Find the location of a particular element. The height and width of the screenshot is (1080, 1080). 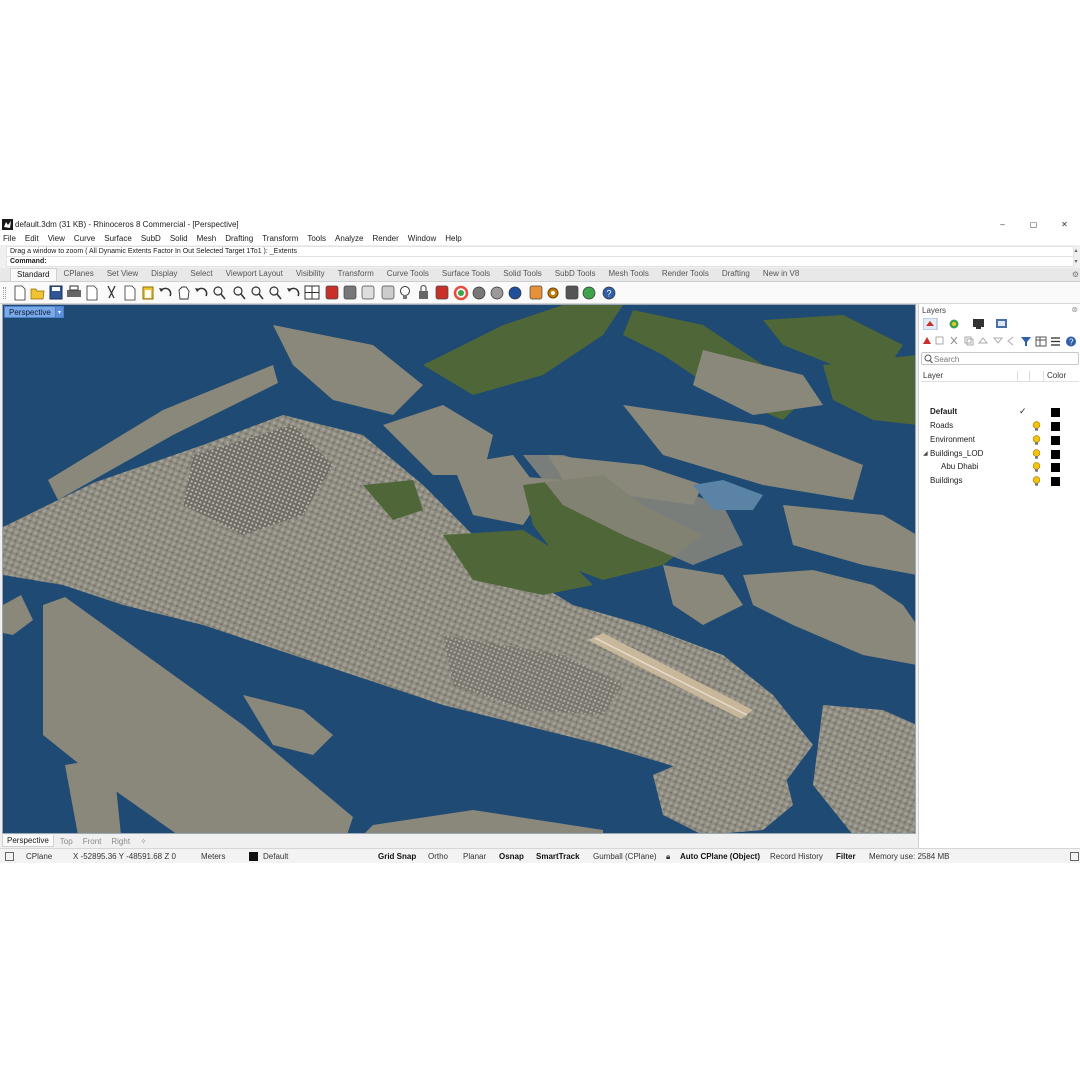

status-grid-snap: Grid Snap is located at coordinates (397, 856).